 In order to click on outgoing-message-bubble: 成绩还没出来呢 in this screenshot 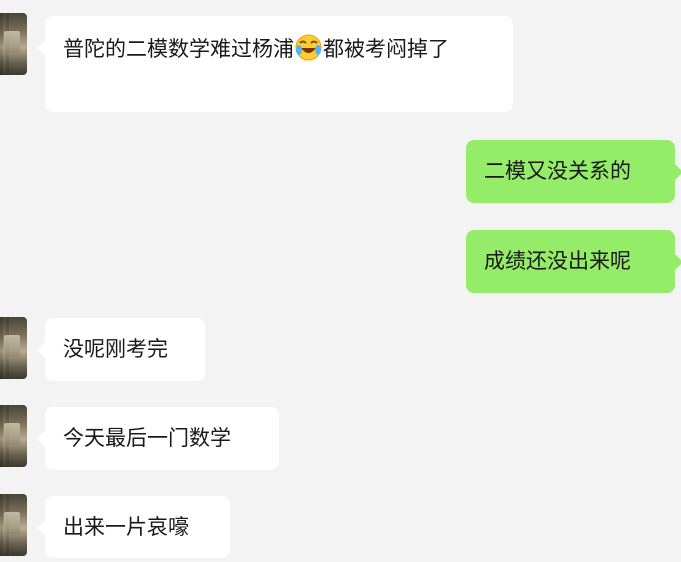, I will do `click(573, 261)`.